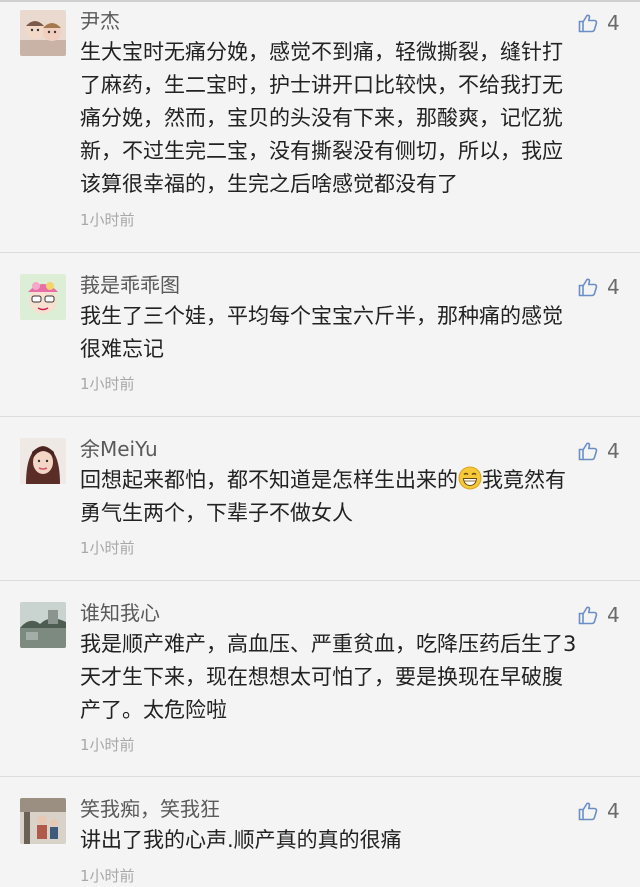 This screenshot has width=640, height=887. I want to click on comment-line: 痛分娩，然而，宝贝的头没有下来，那酸爽，记忆犹, so click(321, 118).